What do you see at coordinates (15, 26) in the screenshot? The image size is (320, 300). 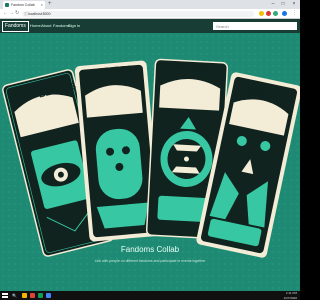 I see `site-brand: Fandoms` at bounding box center [15, 26].